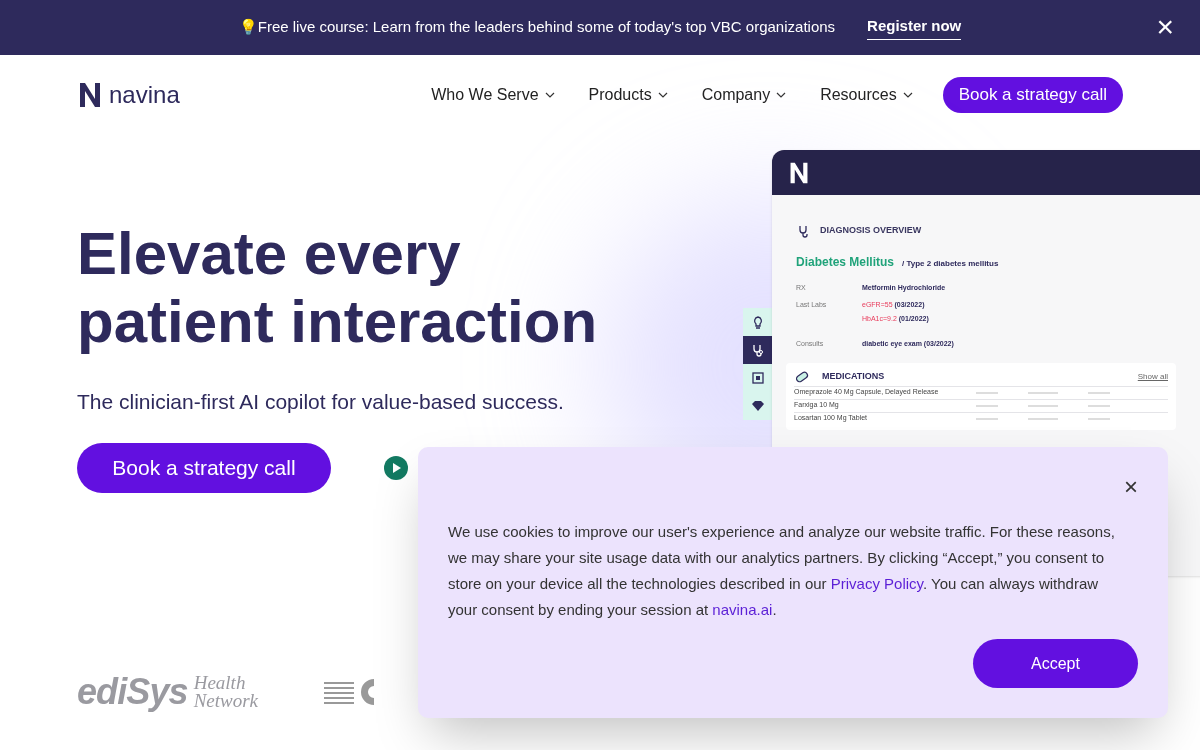  Describe the element at coordinates (845, 262) in the screenshot. I see `diagnosis-name: Diabetes Mellitus` at that location.